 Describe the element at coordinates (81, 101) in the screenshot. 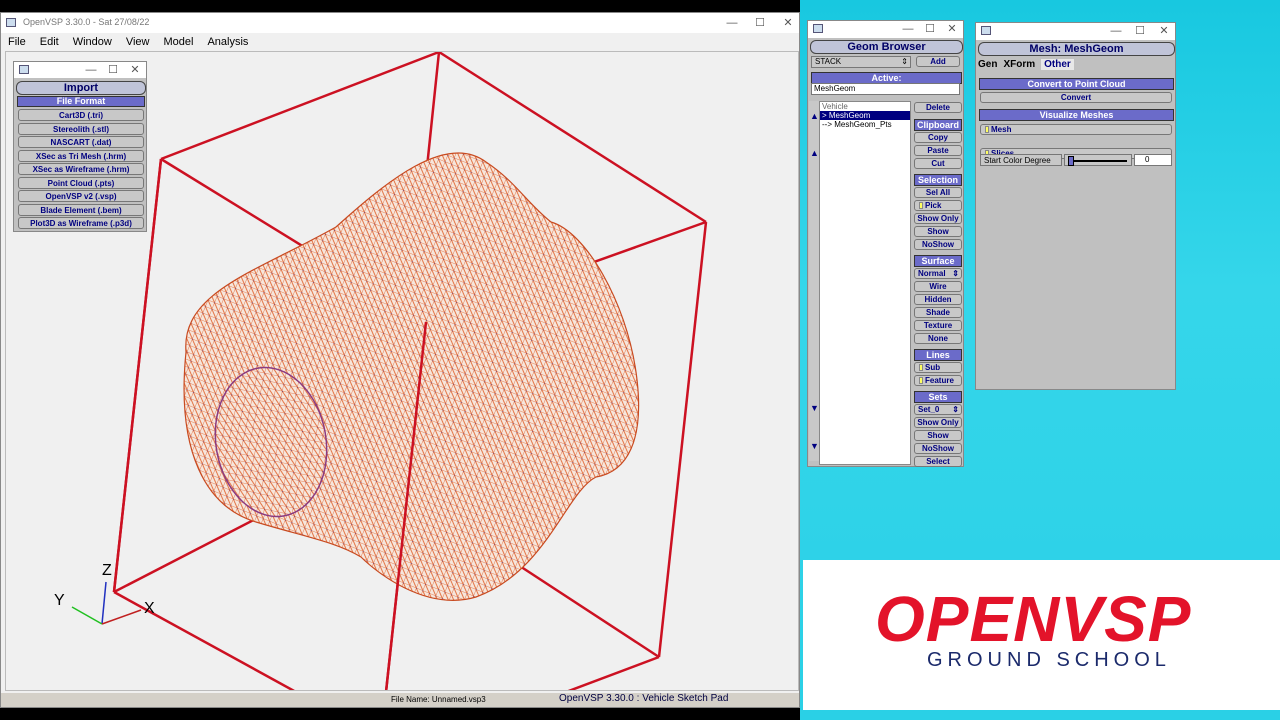

I see `file-format-header: File Format` at that location.